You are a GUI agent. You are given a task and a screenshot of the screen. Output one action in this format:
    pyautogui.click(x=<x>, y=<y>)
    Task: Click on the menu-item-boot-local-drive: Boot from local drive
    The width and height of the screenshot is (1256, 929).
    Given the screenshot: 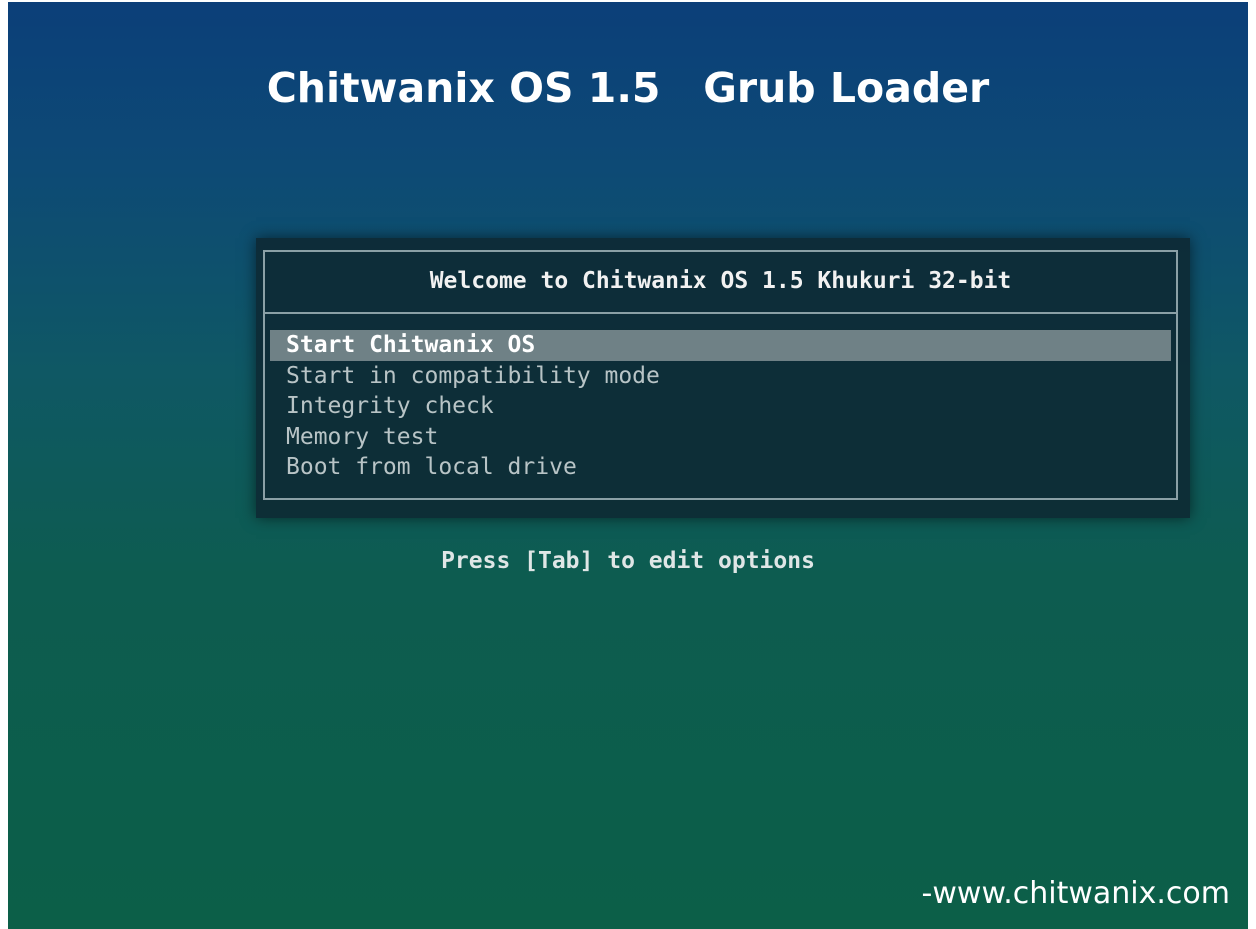 What is the action you would take?
    pyautogui.click(x=720, y=467)
    